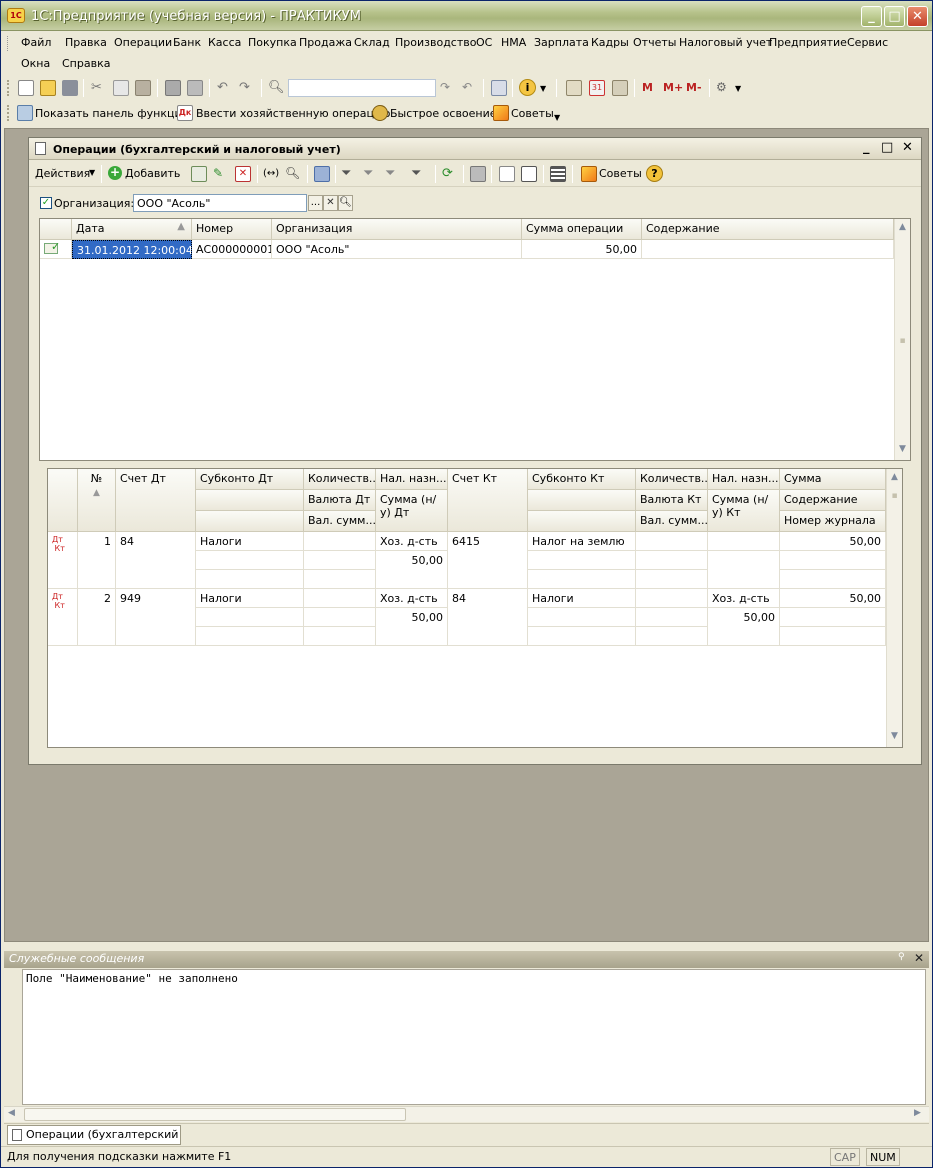  I want to click on open-folder-icon, so click(48, 88).